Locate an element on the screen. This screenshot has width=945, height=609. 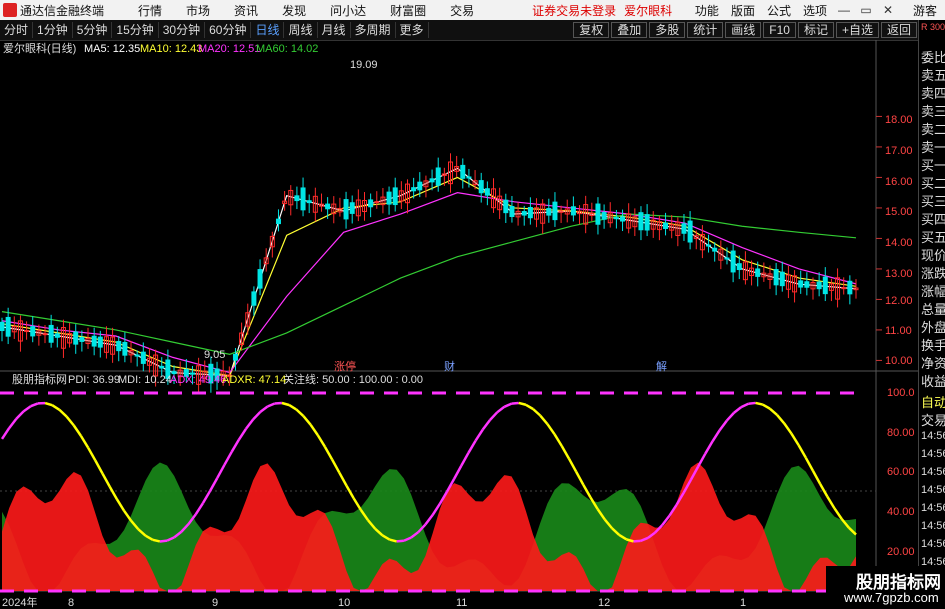
tab-more: 更多 is located at coordinates (412, 30).